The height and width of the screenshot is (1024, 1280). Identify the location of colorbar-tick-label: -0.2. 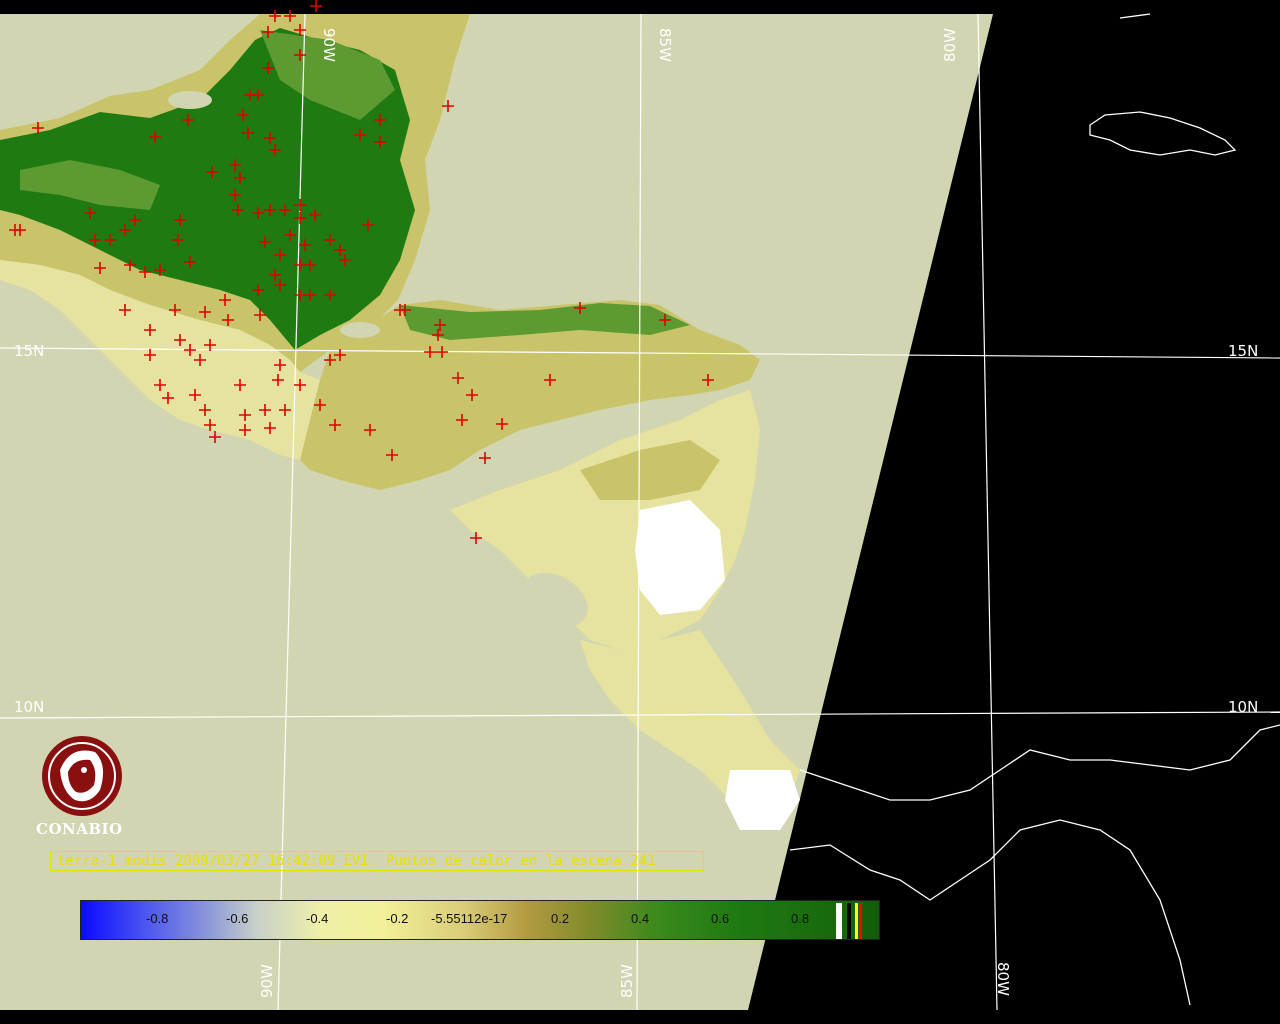
(397, 918).